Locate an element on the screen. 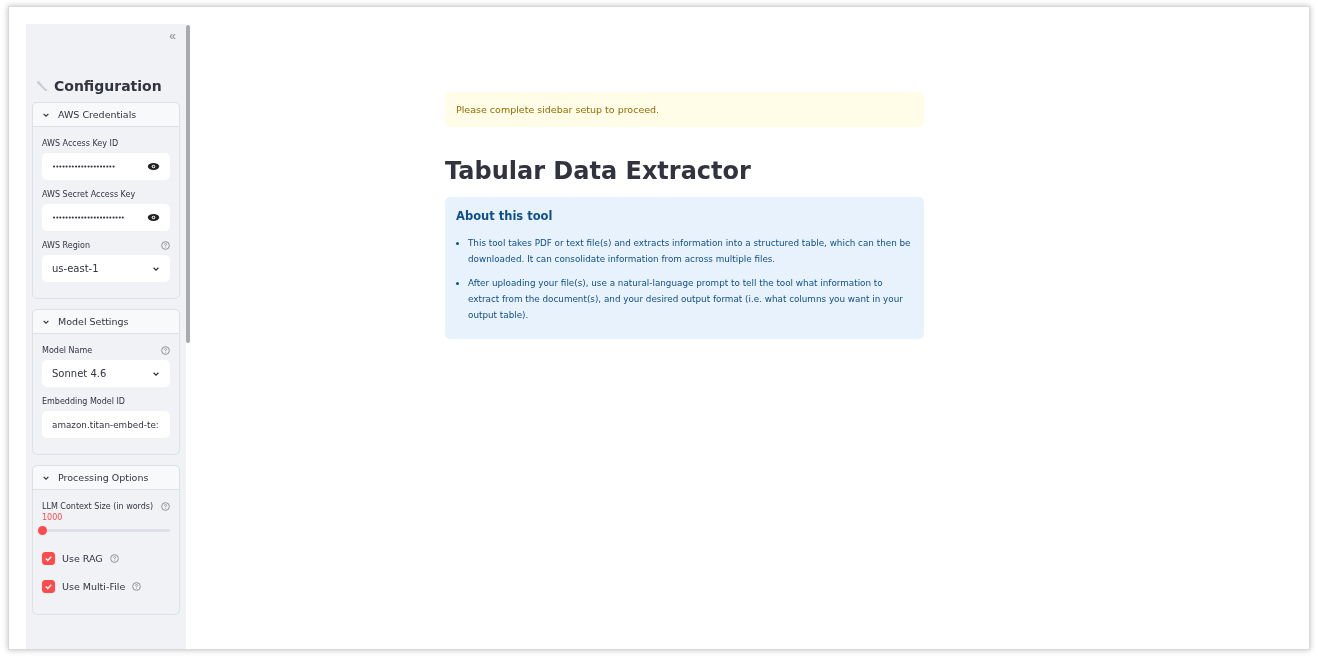 The width and height of the screenshot is (1318, 658). info-text: This tool takes PDF or text file(s) and extracts information into a structured table, which can then be downloaded. It can consolidate information from across multiple files. is located at coordinates (690, 251).